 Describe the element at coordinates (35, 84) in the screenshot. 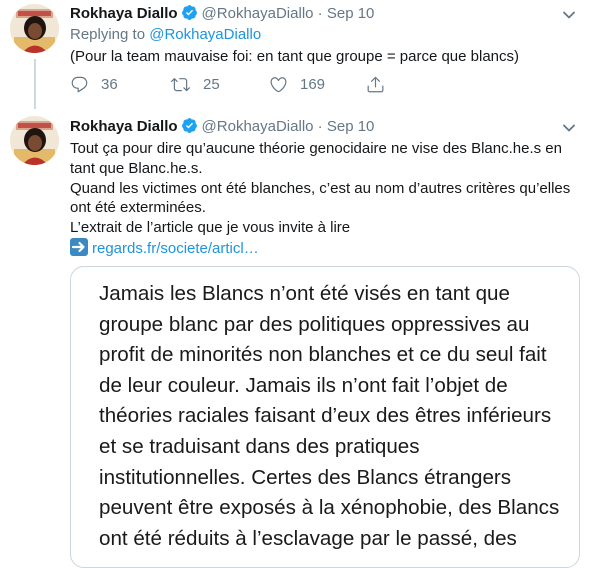

I see `thread-connector-line` at that location.